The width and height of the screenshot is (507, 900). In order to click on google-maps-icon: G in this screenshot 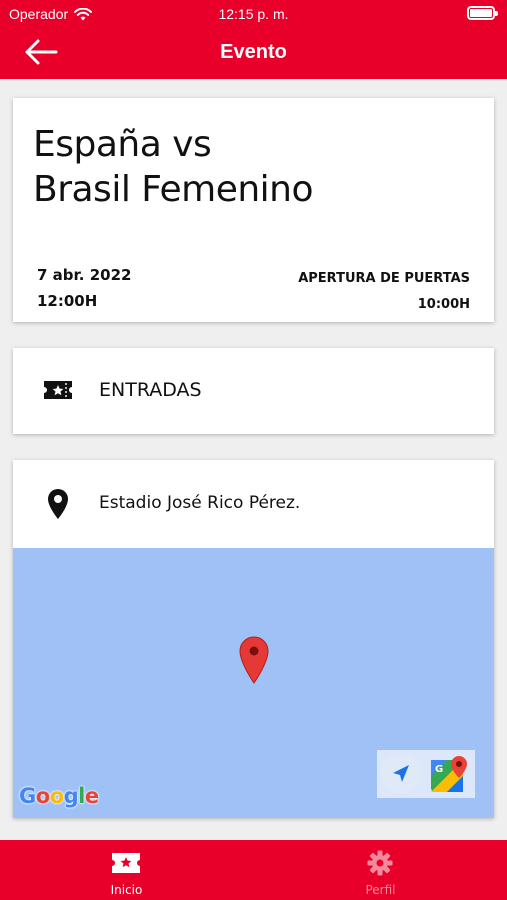, I will do `click(449, 774)`.